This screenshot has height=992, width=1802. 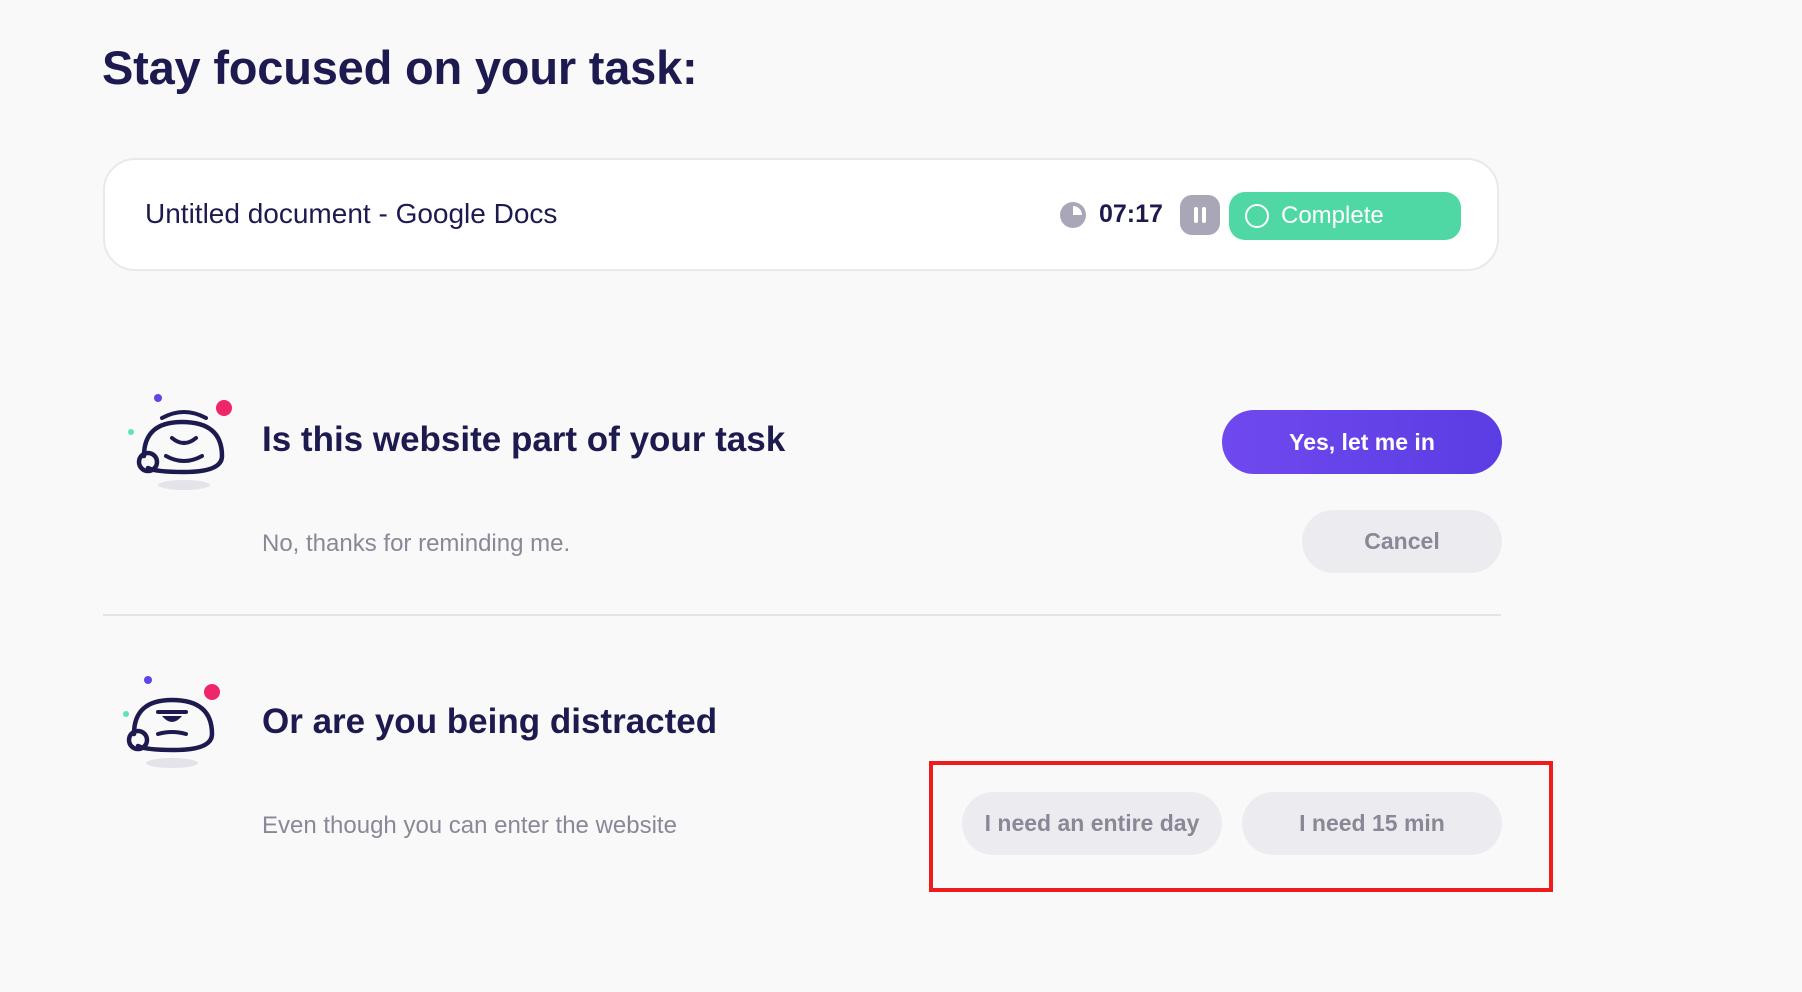 I want to click on page-title: Stay focused on your task:, so click(x=400, y=67).